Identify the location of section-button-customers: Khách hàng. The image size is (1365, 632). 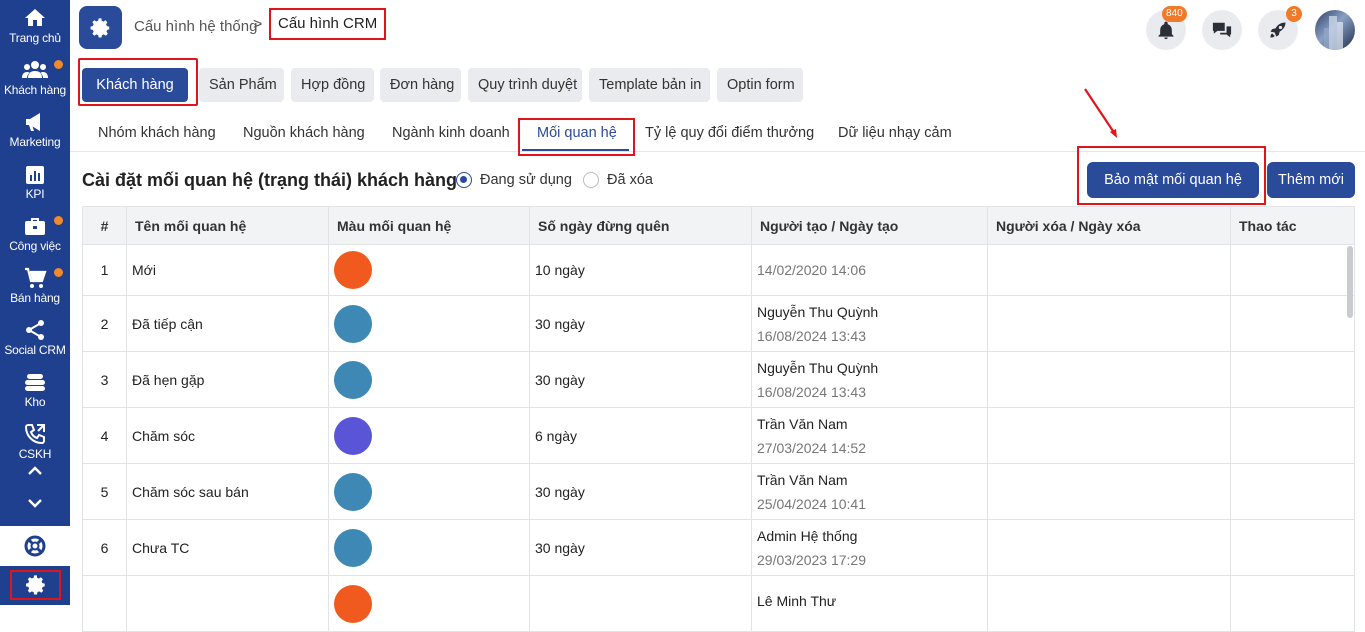
(135, 85).